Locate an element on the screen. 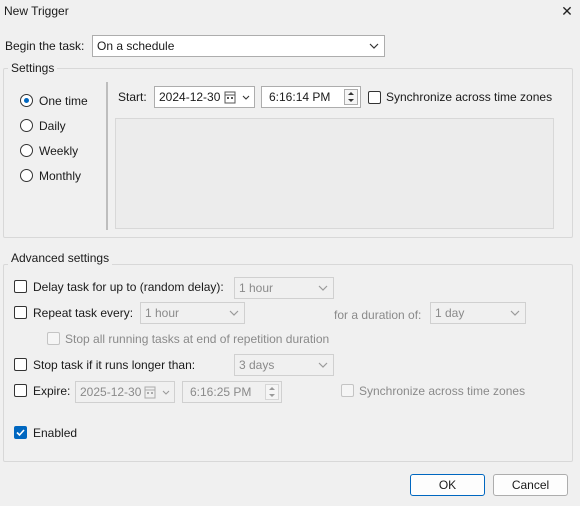  checkmark-icon is located at coordinates (20, 433).